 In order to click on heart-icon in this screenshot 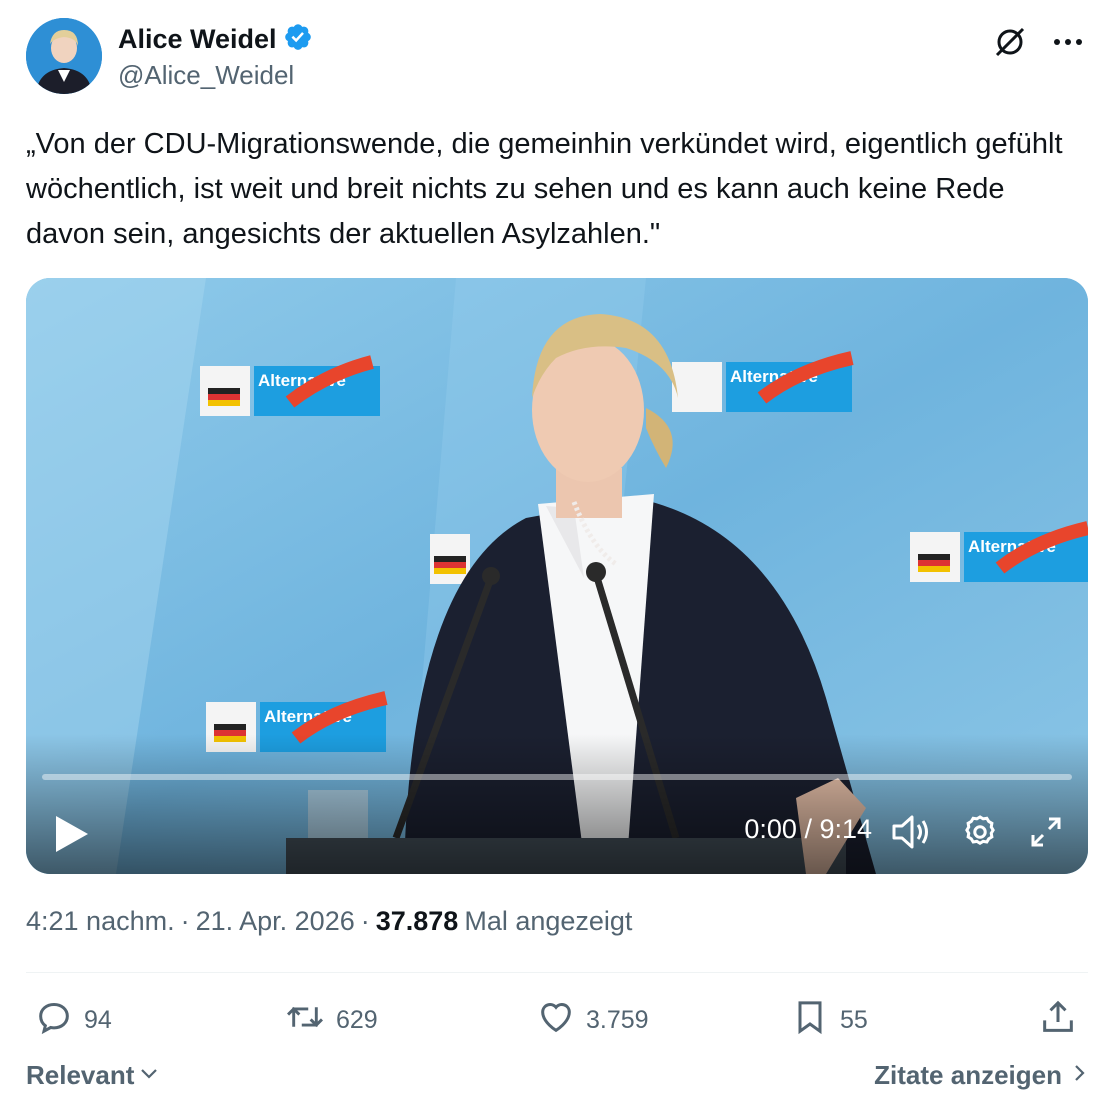, I will do `click(556, 1020)`.